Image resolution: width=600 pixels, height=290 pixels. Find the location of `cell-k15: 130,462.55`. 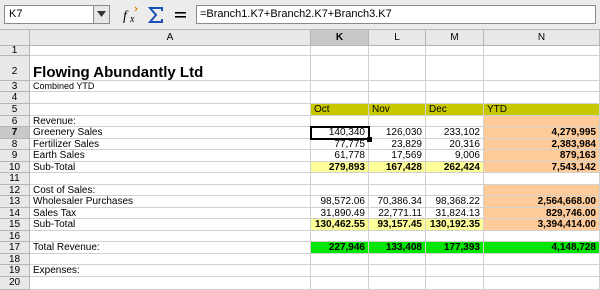

cell-k15: 130,462.55 is located at coordinates (340, 225).